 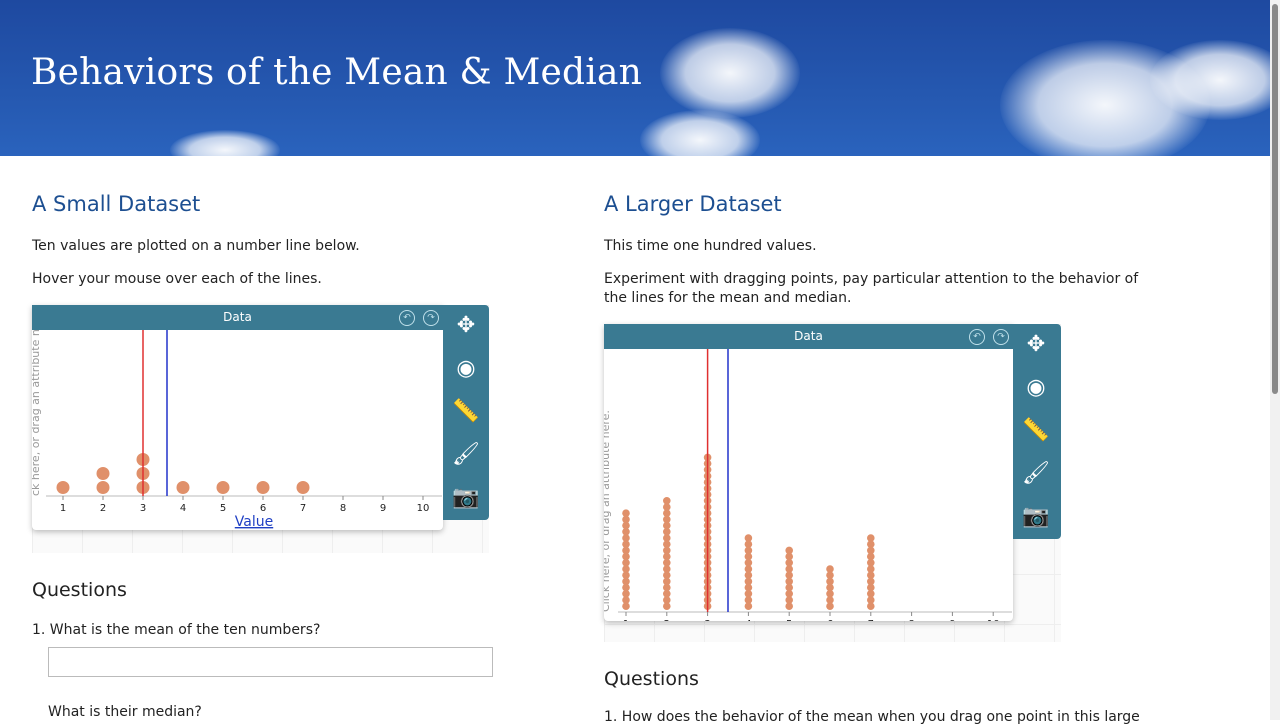 What do you see at coordinates (710, 246) in the screenshot?
I see `paragraph: This time one hundred values.` at bounding box center [710, 246].